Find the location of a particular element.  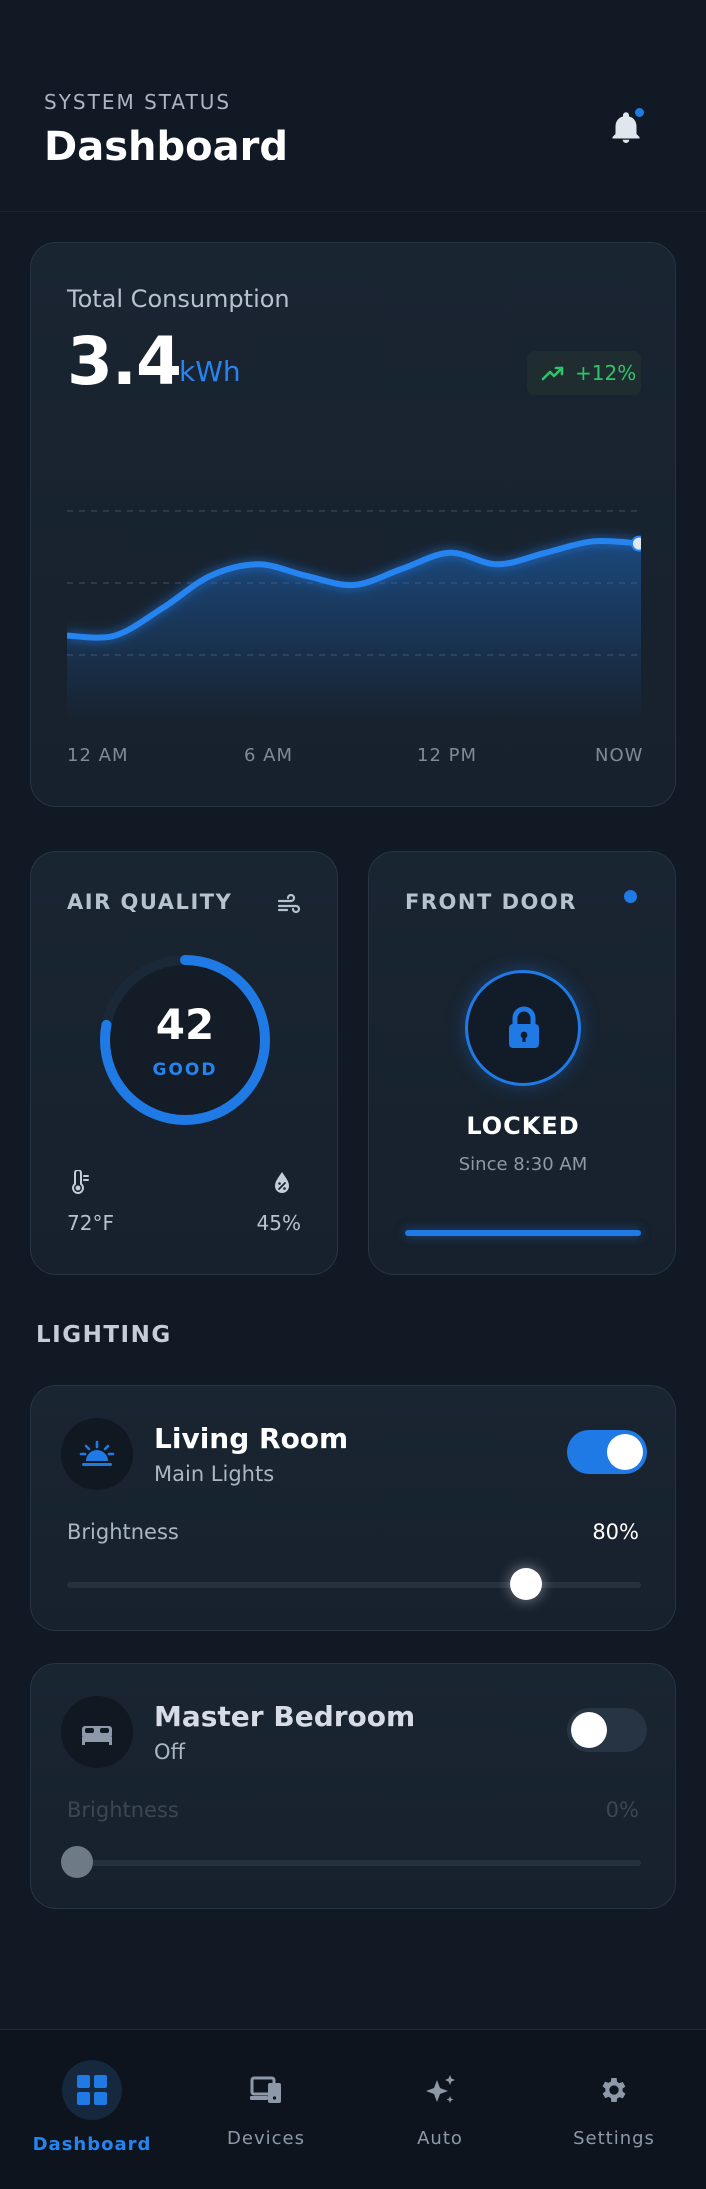

door-status-bar is located at coordinates (523, 1233).